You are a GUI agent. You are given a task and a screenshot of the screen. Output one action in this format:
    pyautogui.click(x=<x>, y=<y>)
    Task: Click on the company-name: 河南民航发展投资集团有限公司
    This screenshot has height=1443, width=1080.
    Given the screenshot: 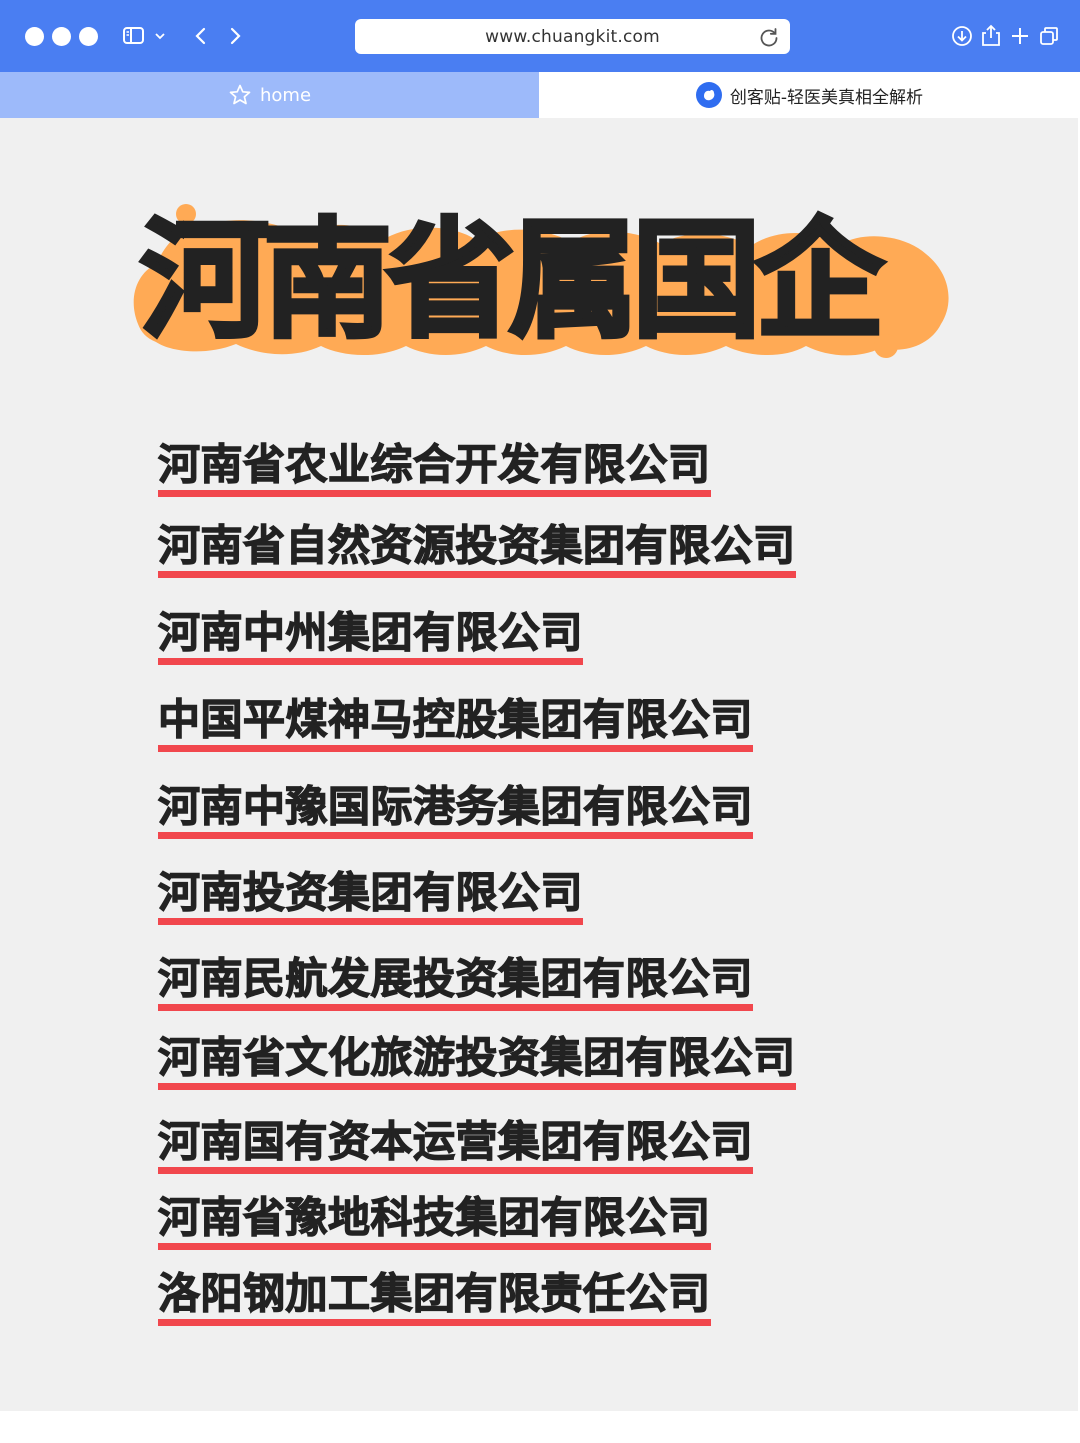 What is the action you would take?
    pyautogui.click(x=455, y=978)
    